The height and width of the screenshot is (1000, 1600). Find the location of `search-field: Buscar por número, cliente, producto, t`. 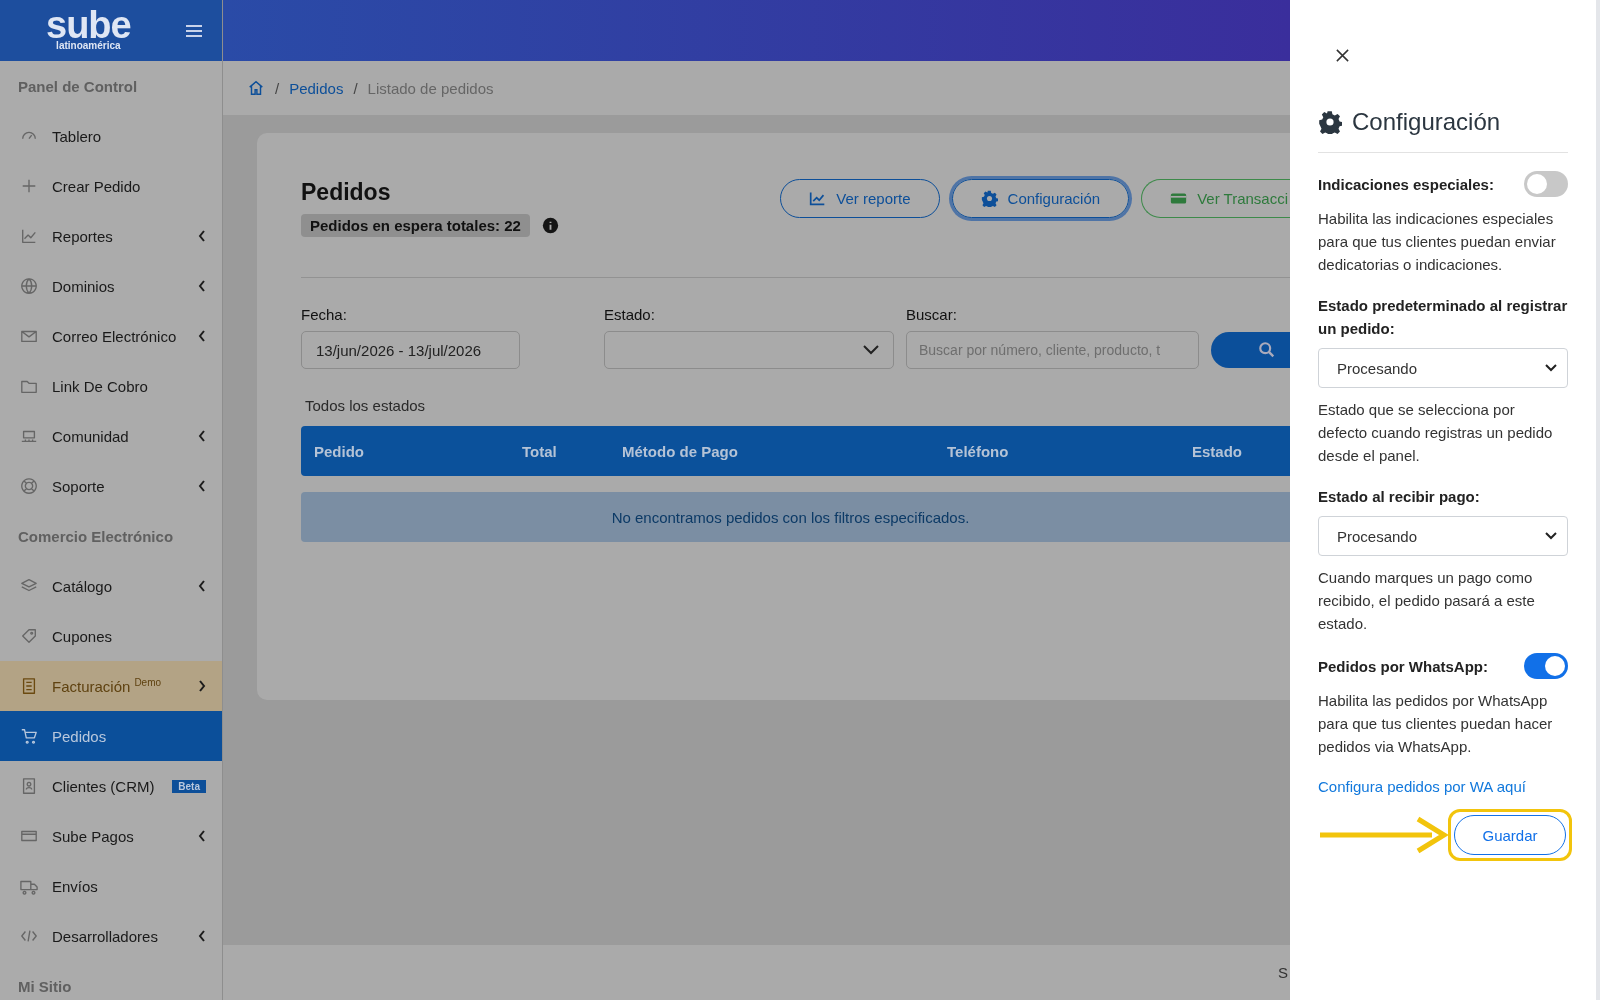

search-field: Buscar por número, cliente, producto, t is located at coordinates (1052, 350).